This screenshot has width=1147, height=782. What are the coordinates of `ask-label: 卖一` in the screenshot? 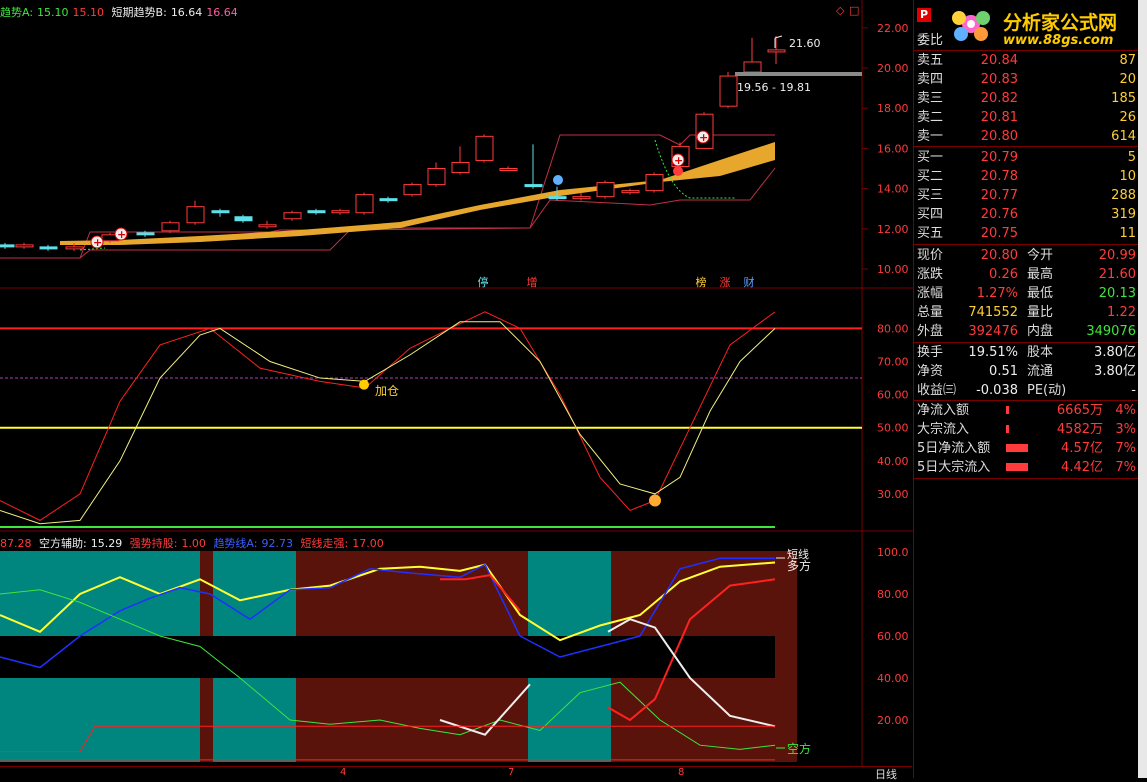 It's located at (930, 136).